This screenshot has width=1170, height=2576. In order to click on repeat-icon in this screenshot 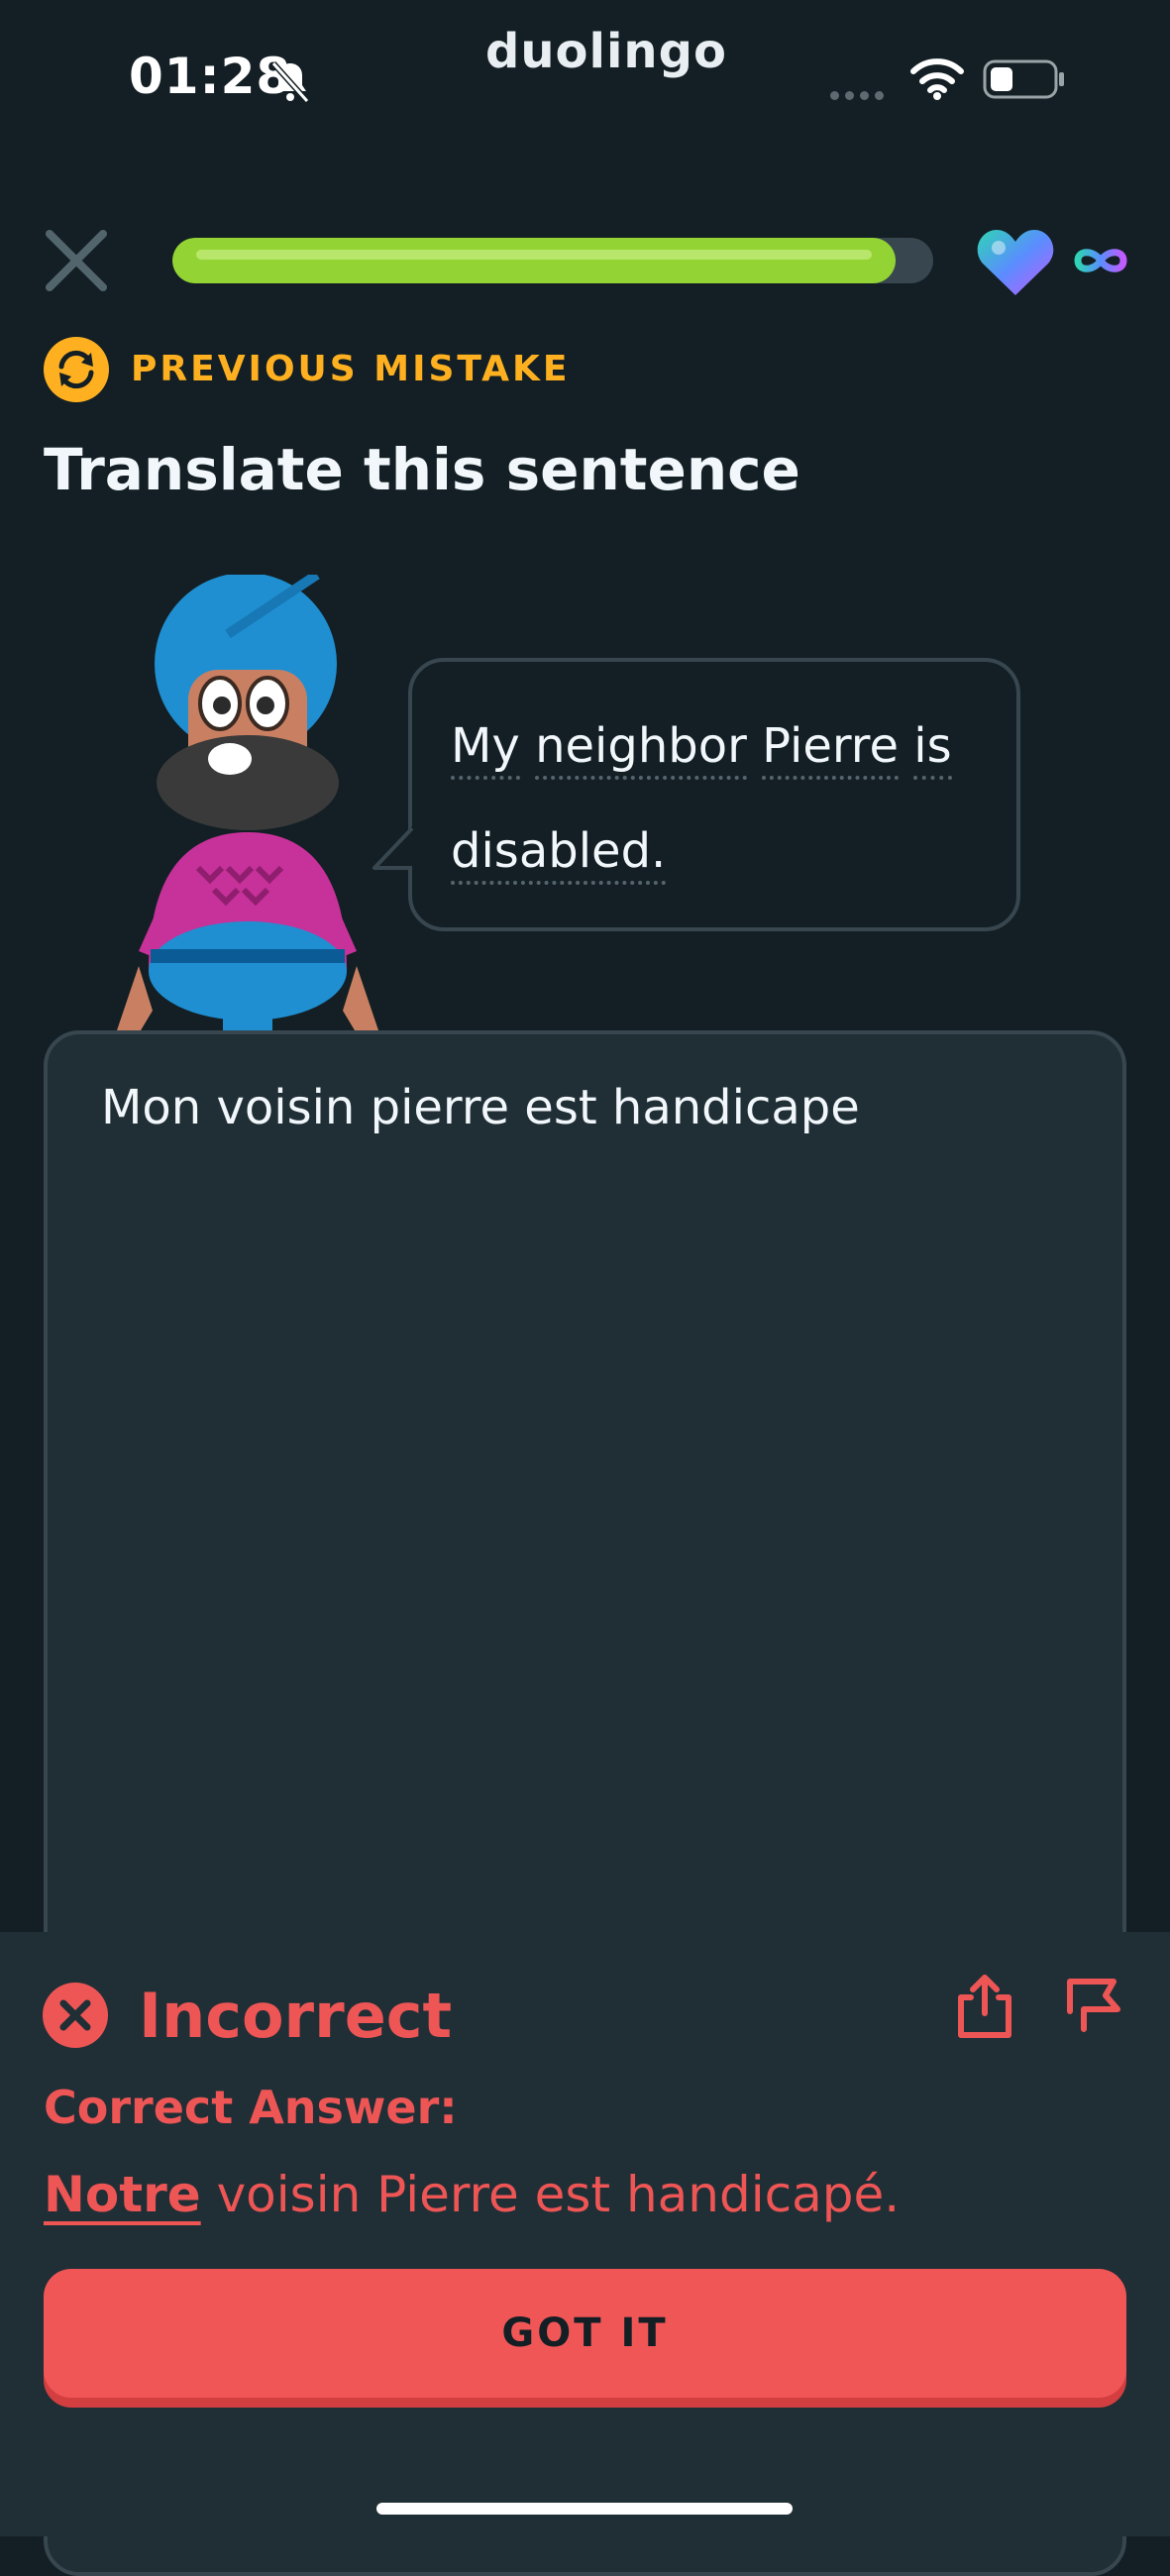, I will do `click(76, 369)`.